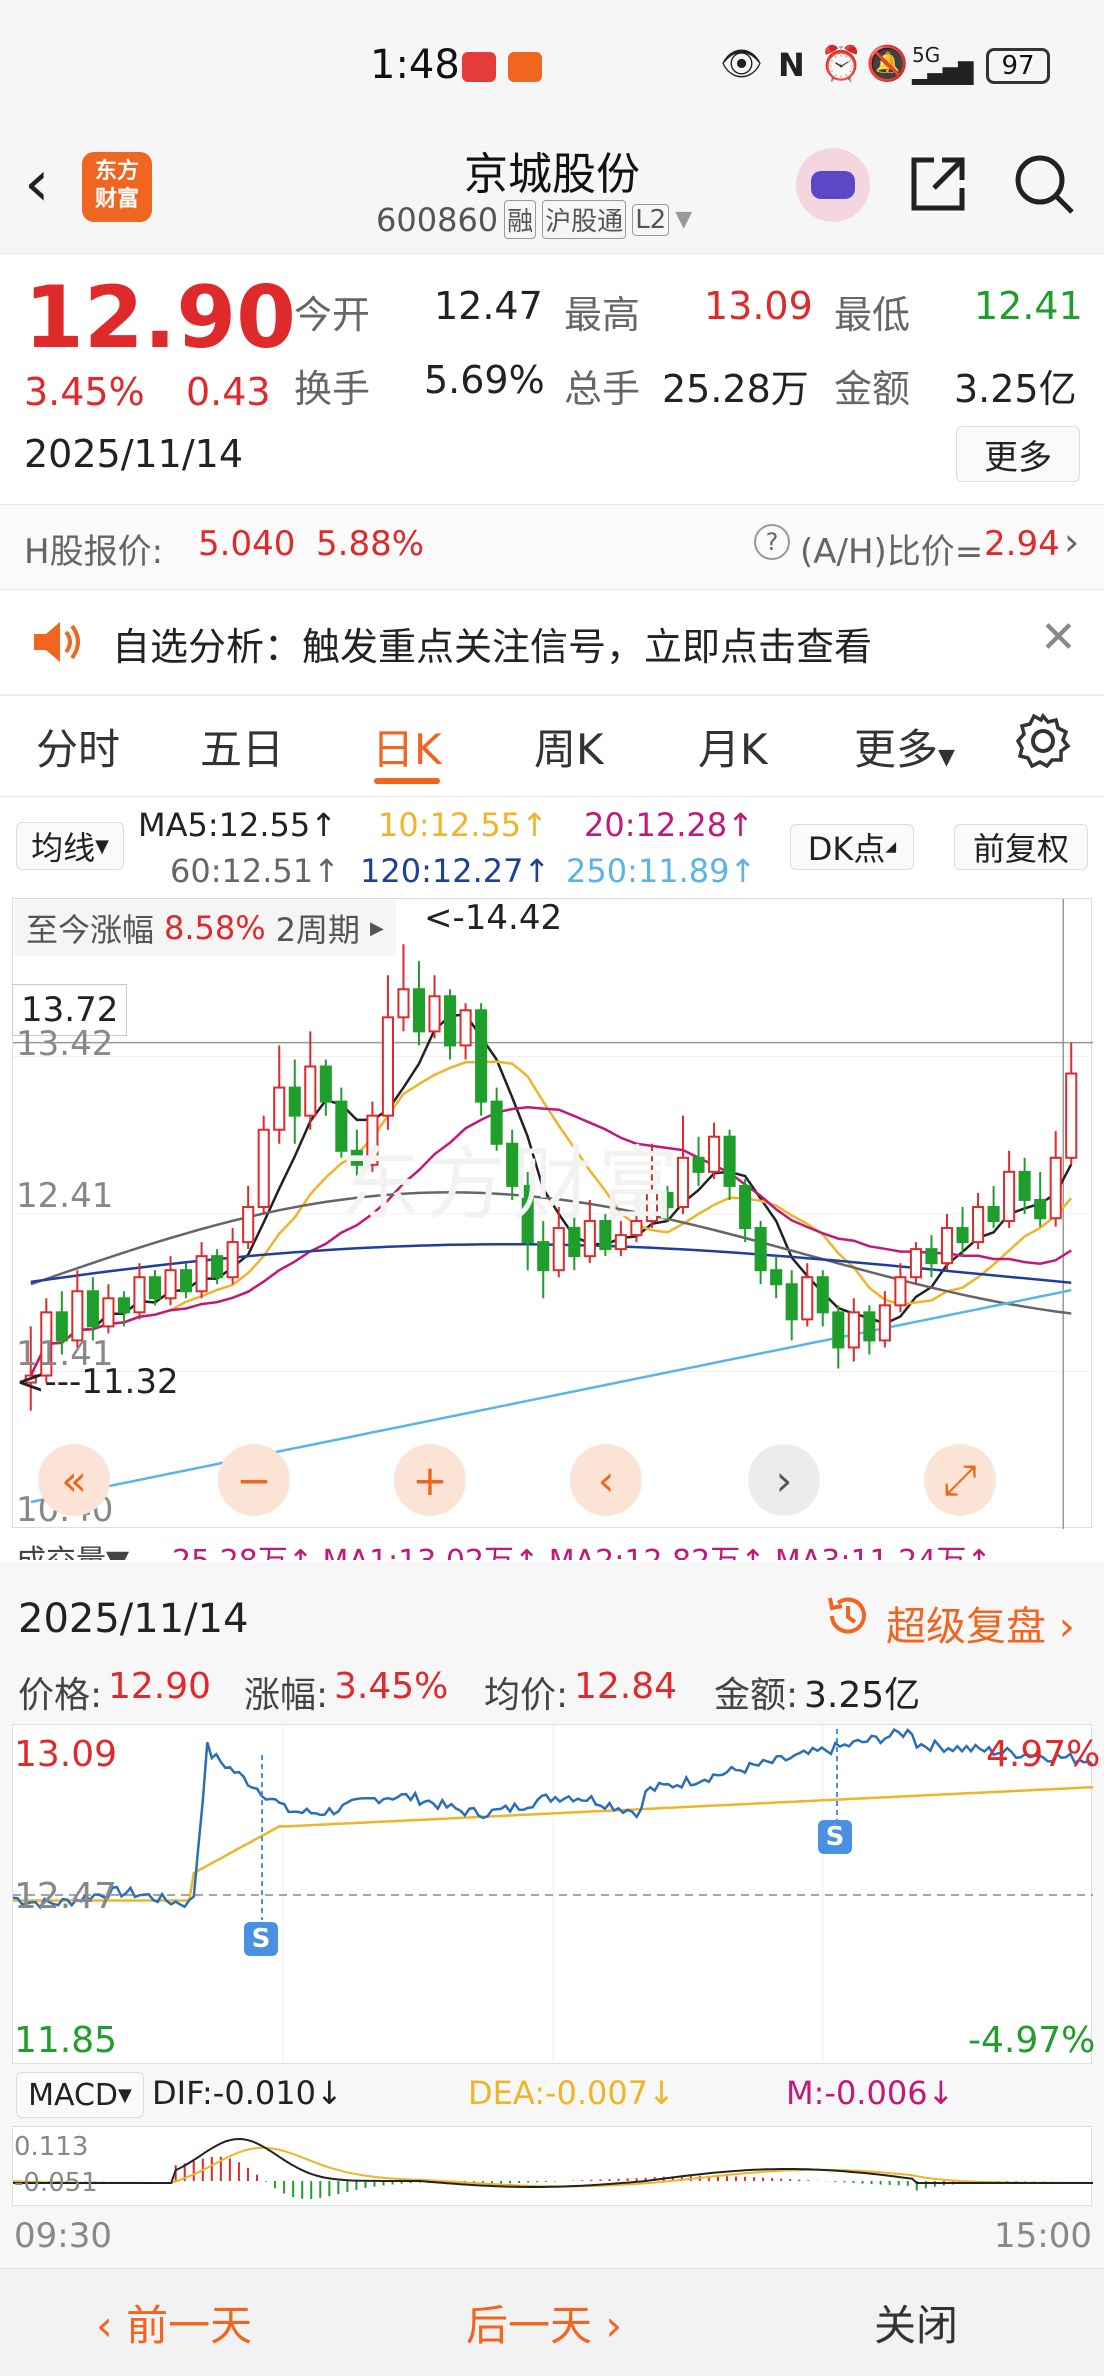  I want to click on super-replay-link: 超级复盘 ›, so click(980, 1623).